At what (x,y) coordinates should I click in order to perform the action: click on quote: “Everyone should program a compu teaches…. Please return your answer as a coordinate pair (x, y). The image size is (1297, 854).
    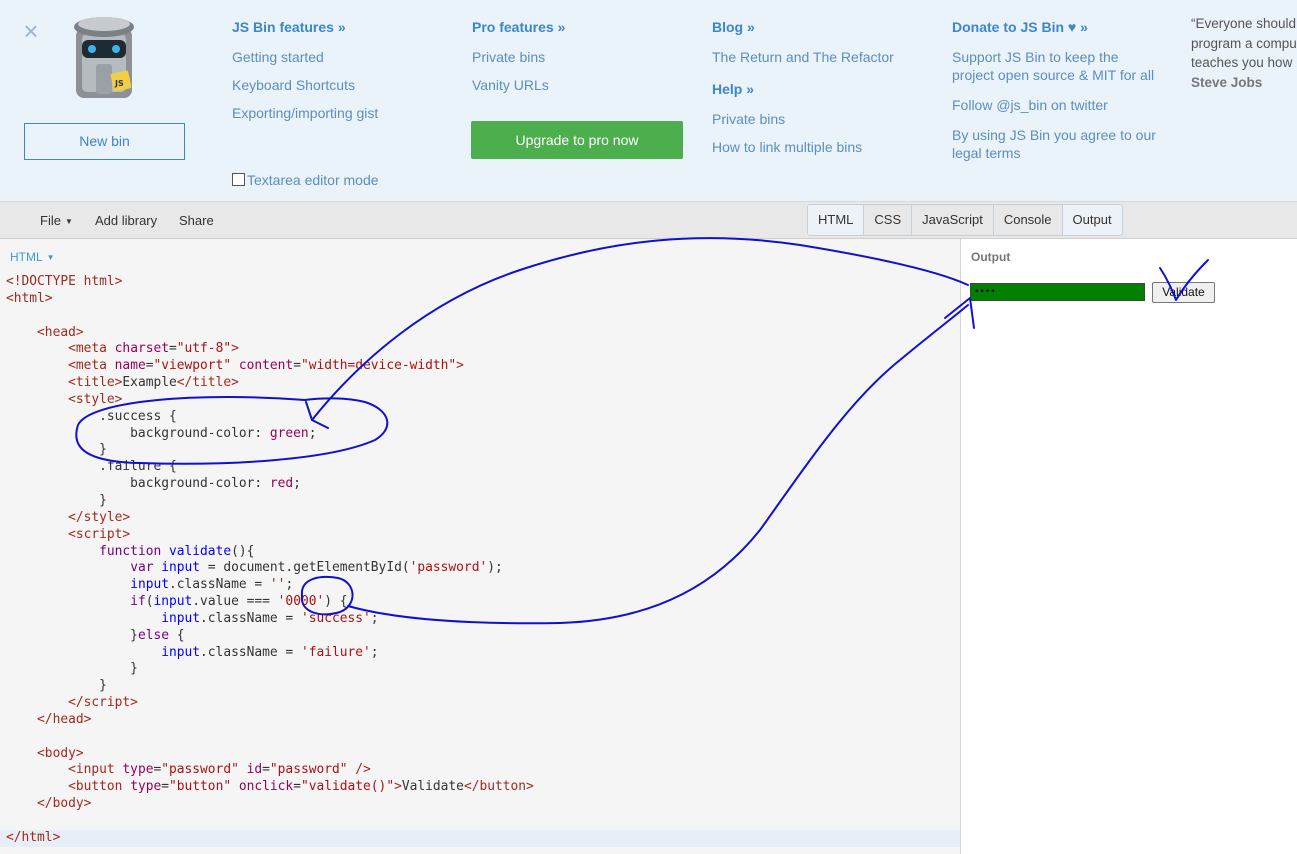
    Looking at the image, I should click on (1244, 53).